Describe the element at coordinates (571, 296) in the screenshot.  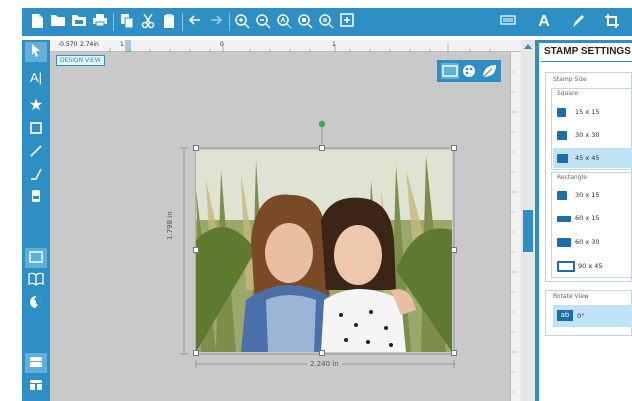
I see `rotate-view-label: Rotate View` at that location.